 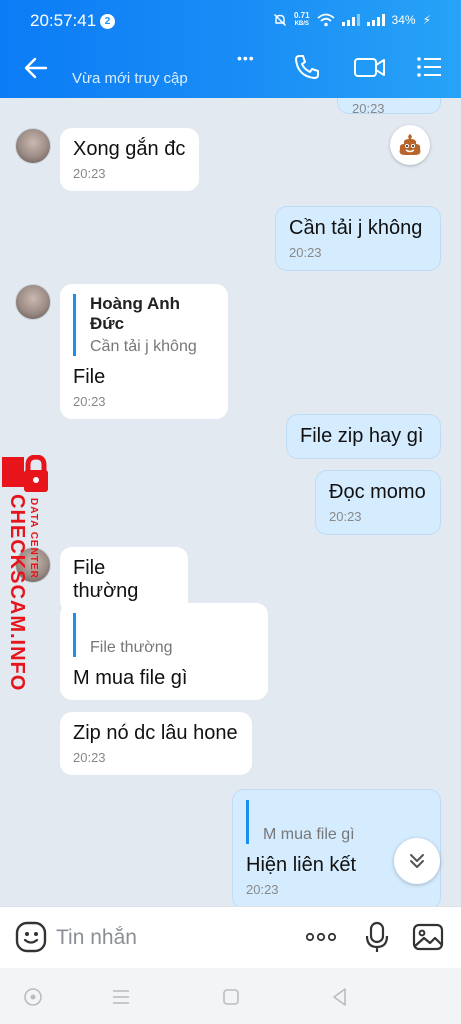 I want to click on watermark-subtext: DATA CENTER, so click(x=33, y=538).